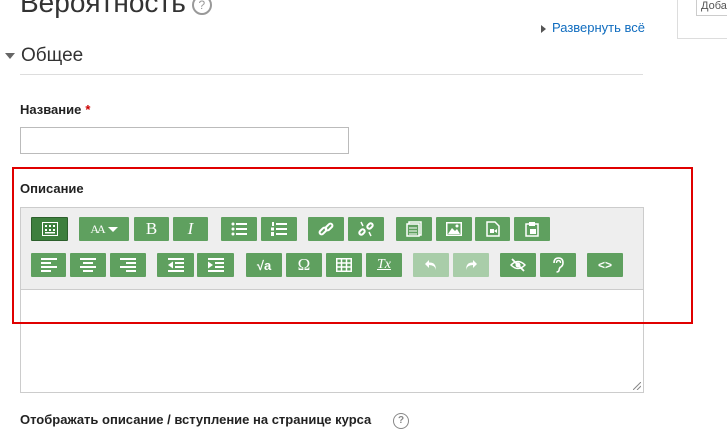  I want to click on expand-all-link: Развернуть всё, so click(593, 27).